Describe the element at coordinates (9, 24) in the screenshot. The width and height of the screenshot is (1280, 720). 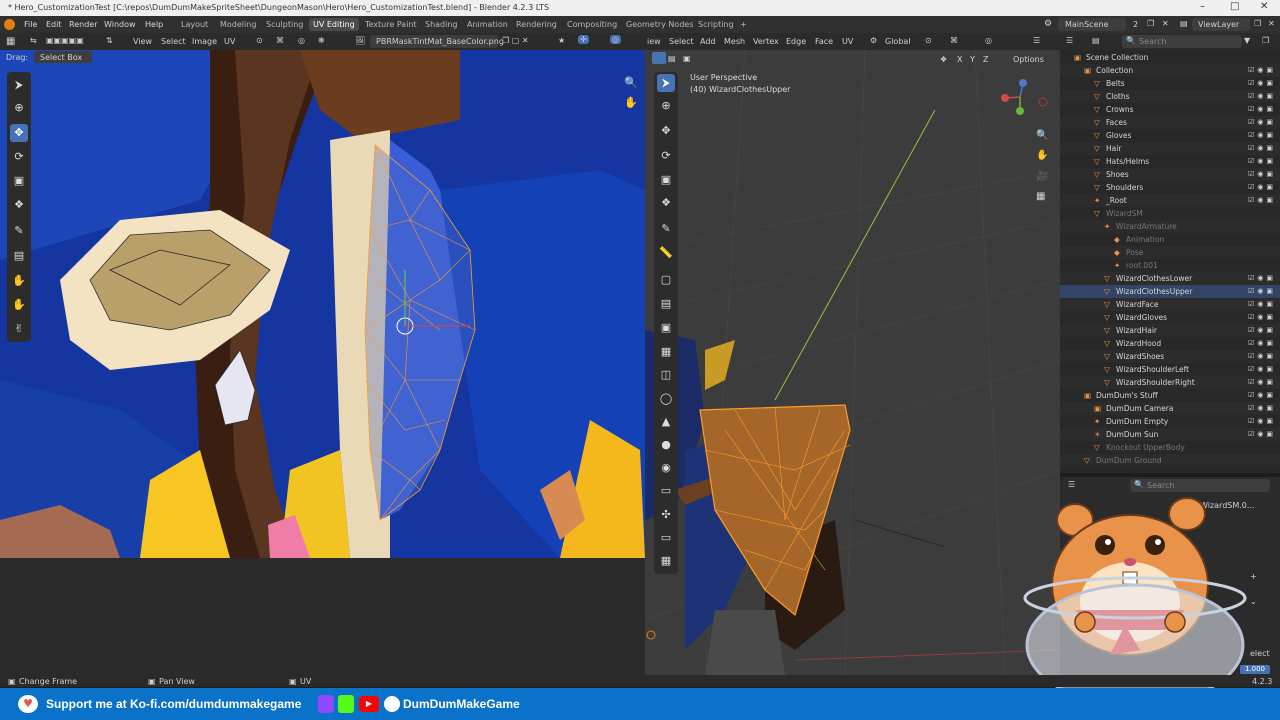
I see `blender-logo-icon` at that location.